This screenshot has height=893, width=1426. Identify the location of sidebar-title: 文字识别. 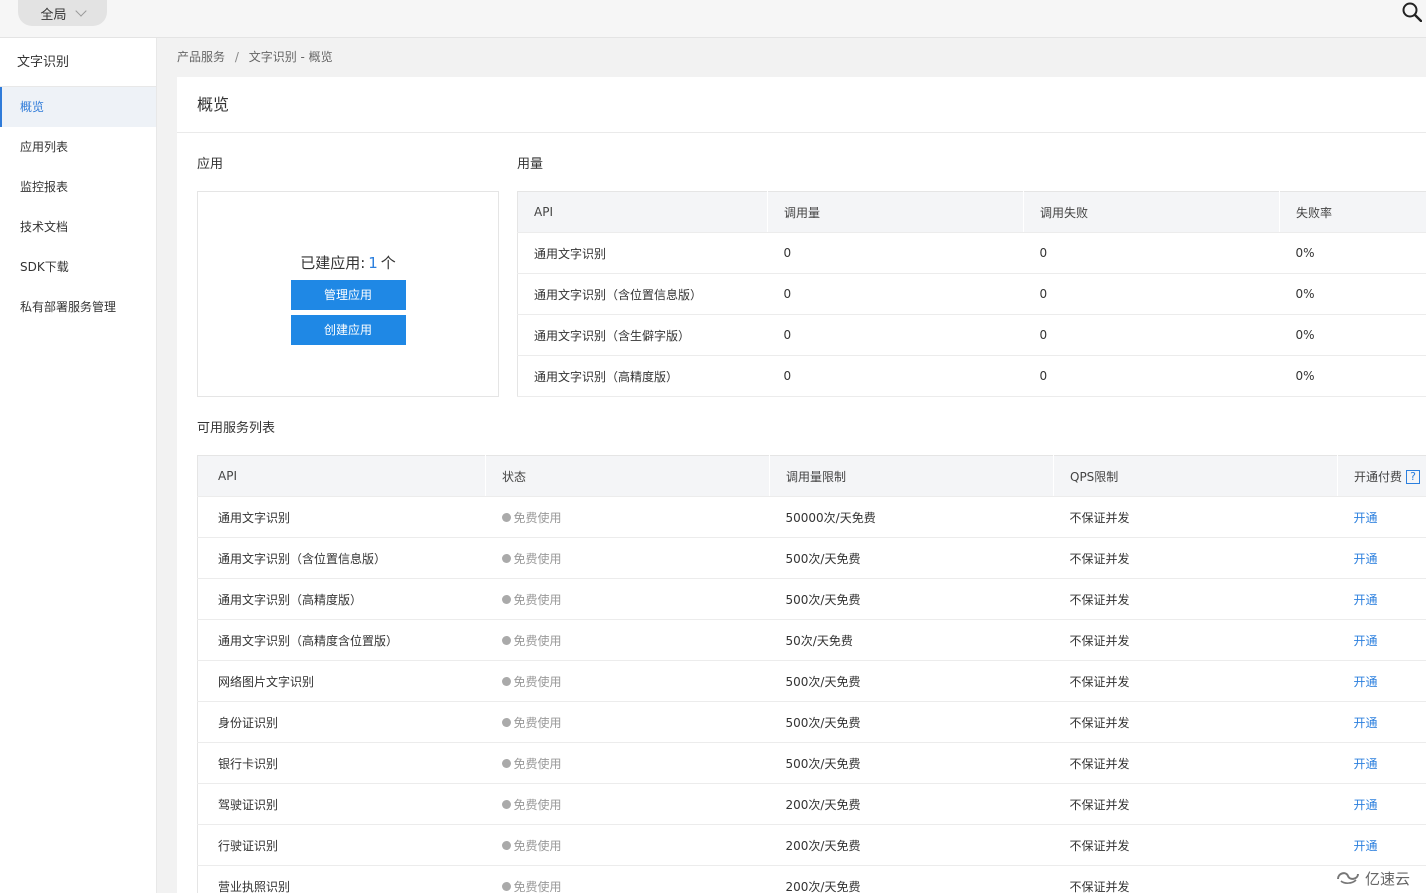
(78, 62).